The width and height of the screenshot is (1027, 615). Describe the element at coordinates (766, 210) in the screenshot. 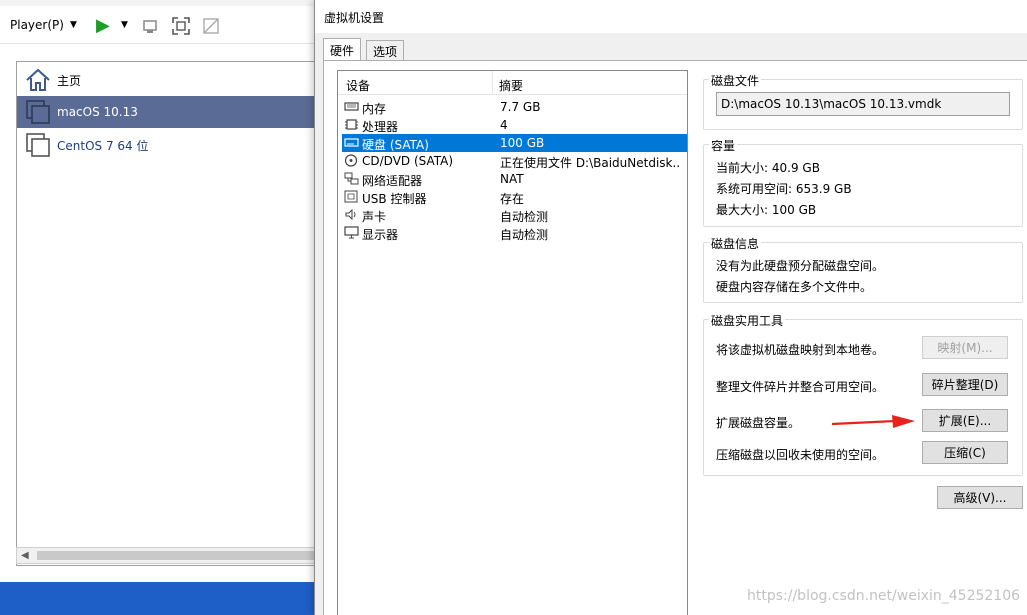

I see `max-size-text: 最大大小: 100 GB` at that location.